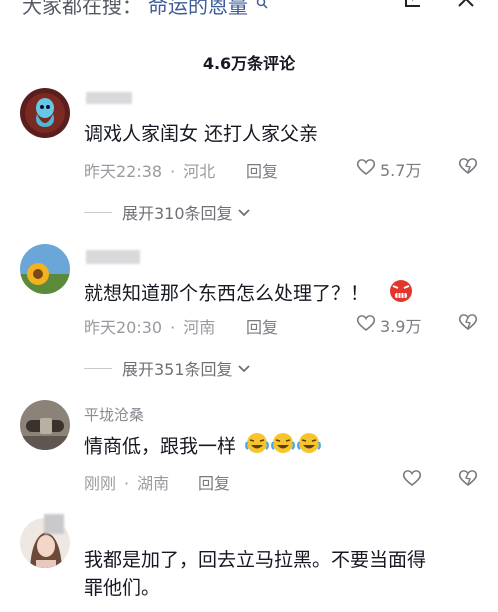  Describe the element at coordinates (413, 7) in the screenshot. I see `share-icon` at that location.